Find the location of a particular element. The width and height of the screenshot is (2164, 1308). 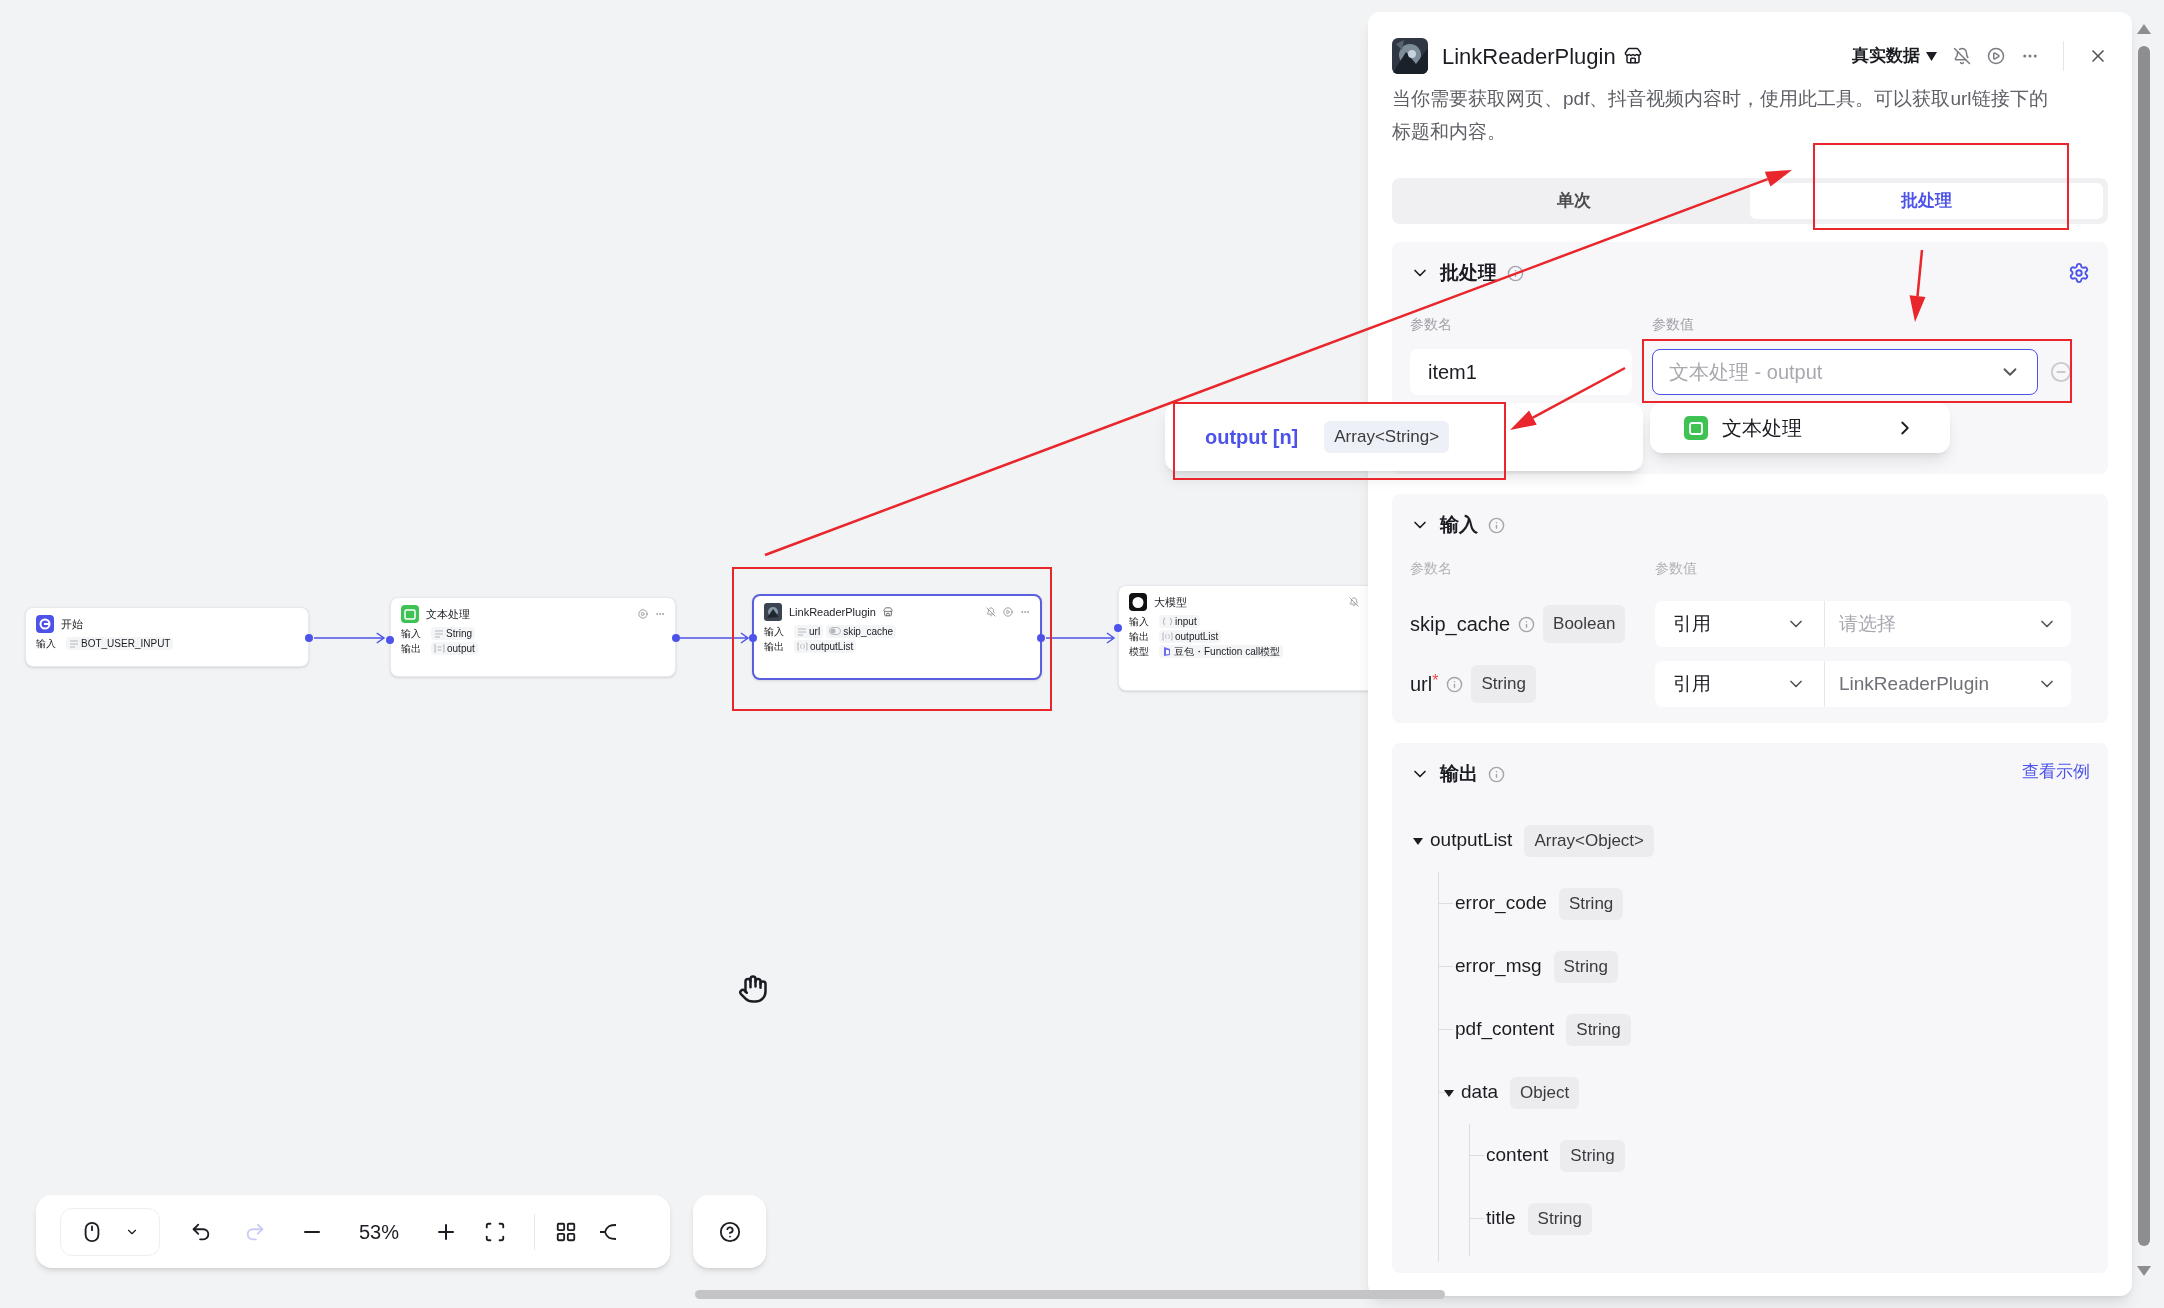

type-tag: Object is located at coordinates (1545, 1092).